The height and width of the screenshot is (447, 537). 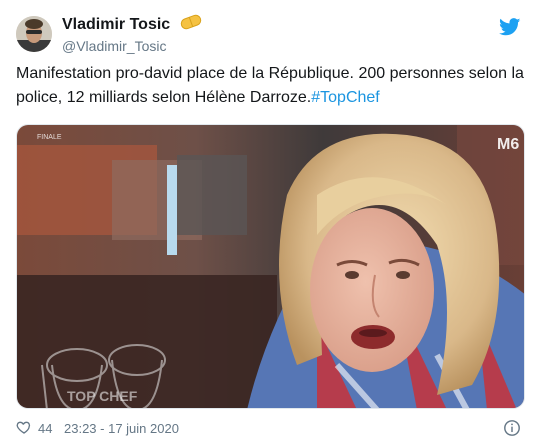 I want to click on channel-logo: M6, so click(x=508, y=144).